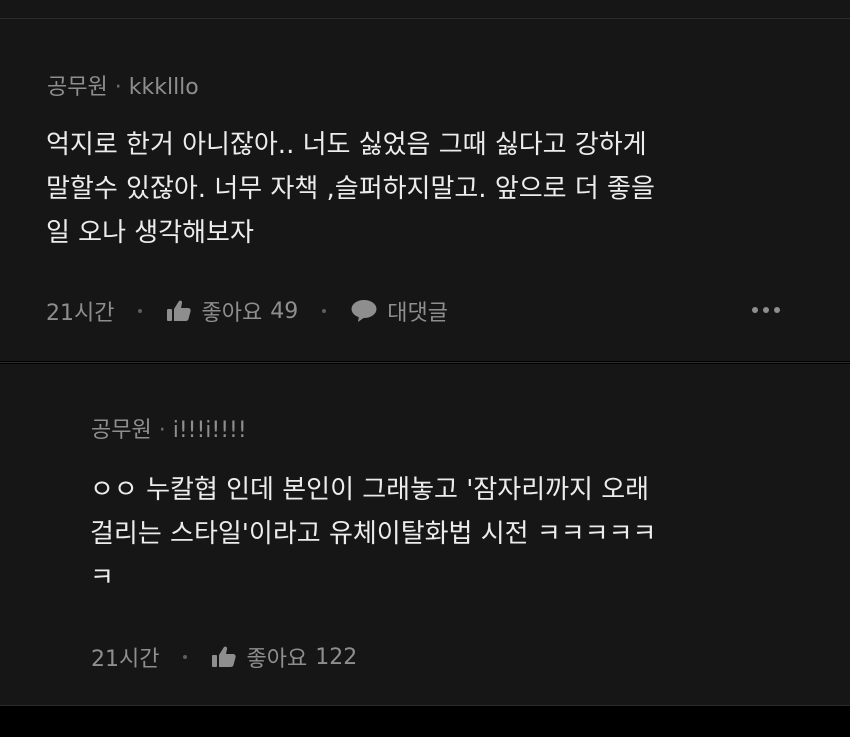 This screenshot has height=737, width=850. I want to click on reply-button: 대댓글, so click(399, 311).